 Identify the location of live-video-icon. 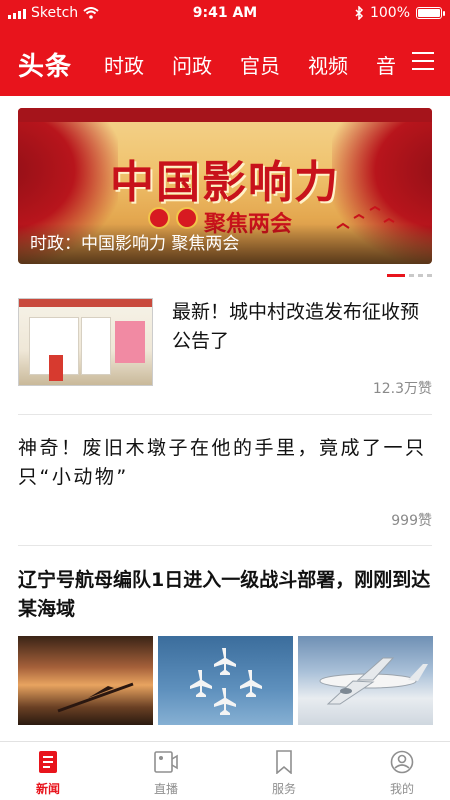
(166, 762).